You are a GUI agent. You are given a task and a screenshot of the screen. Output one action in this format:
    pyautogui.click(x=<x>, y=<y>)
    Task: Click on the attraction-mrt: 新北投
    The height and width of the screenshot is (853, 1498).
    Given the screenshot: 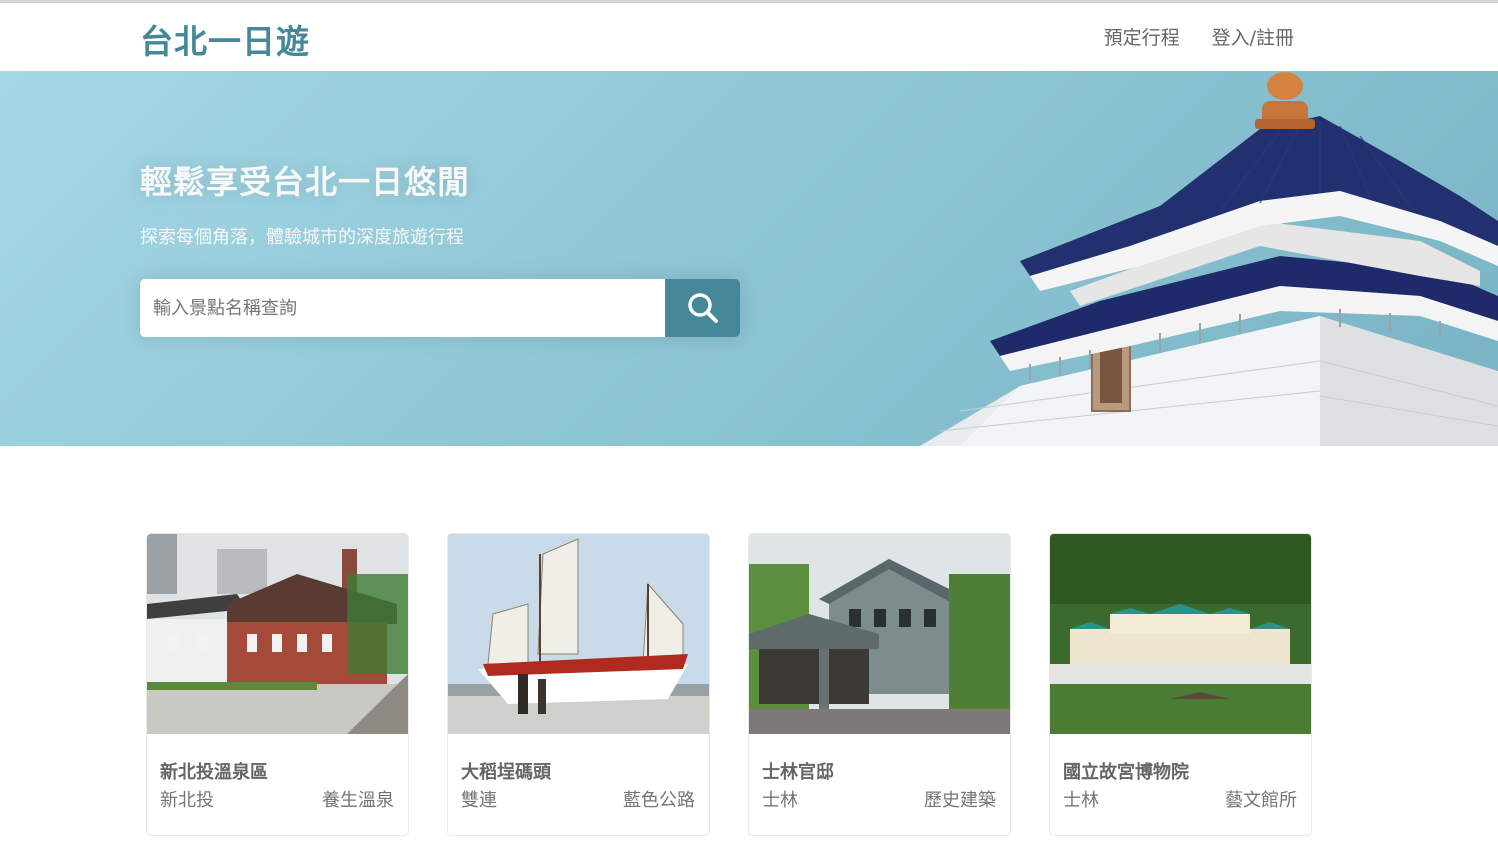 What is the action you would take?
    pyautogui.click(x=187, y=800)
    